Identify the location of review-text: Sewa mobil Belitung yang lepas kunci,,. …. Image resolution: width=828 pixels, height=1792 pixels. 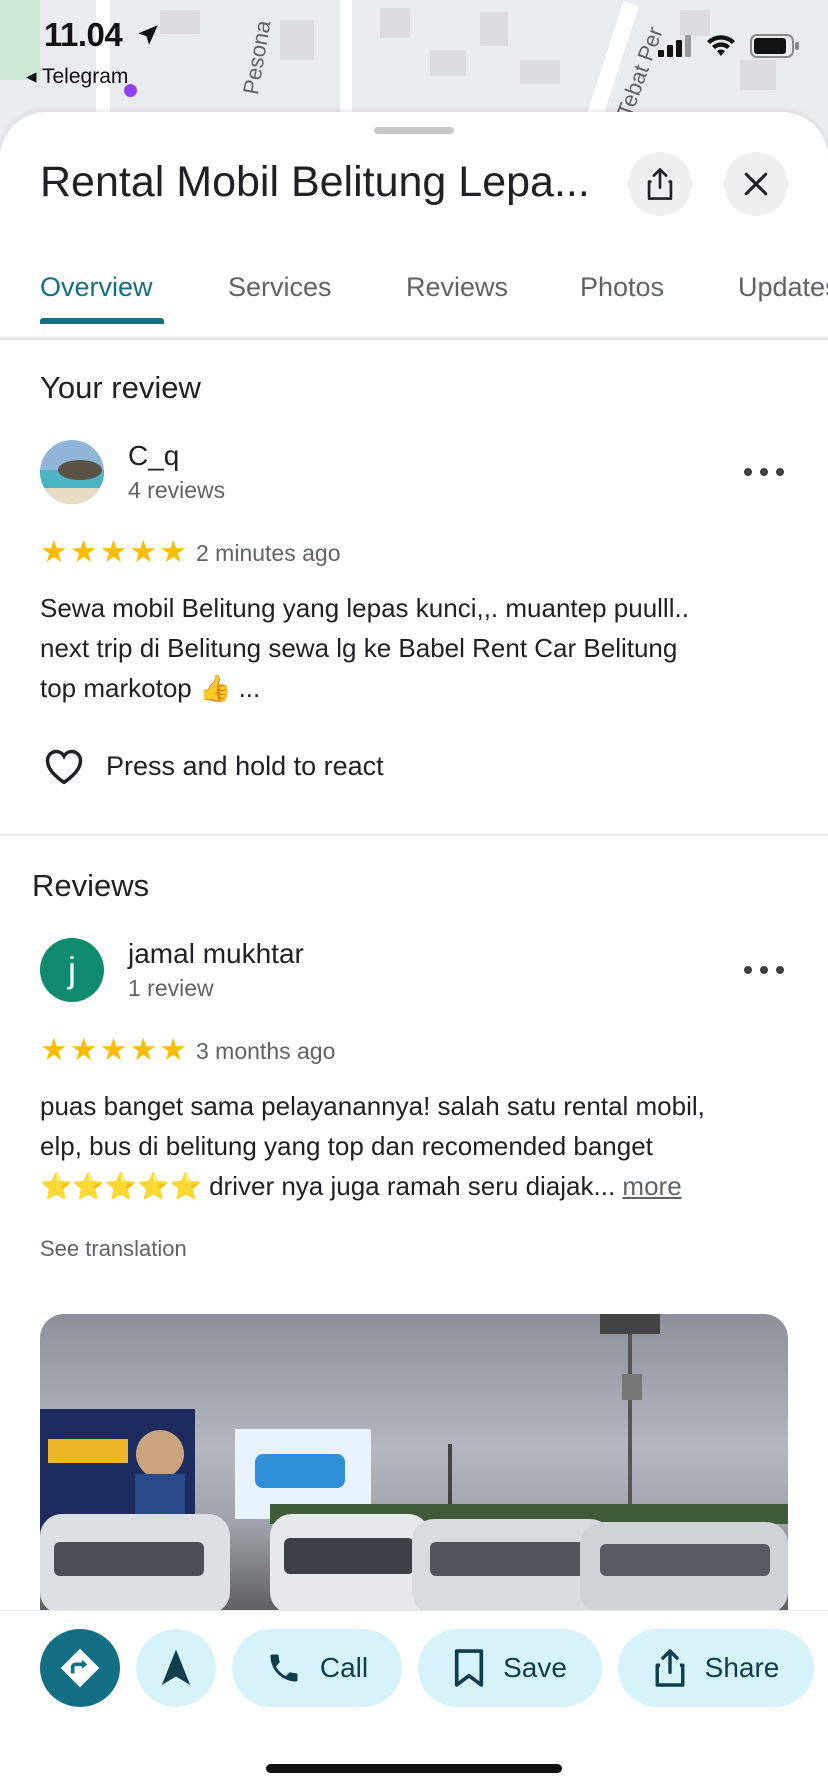
(420, 648).